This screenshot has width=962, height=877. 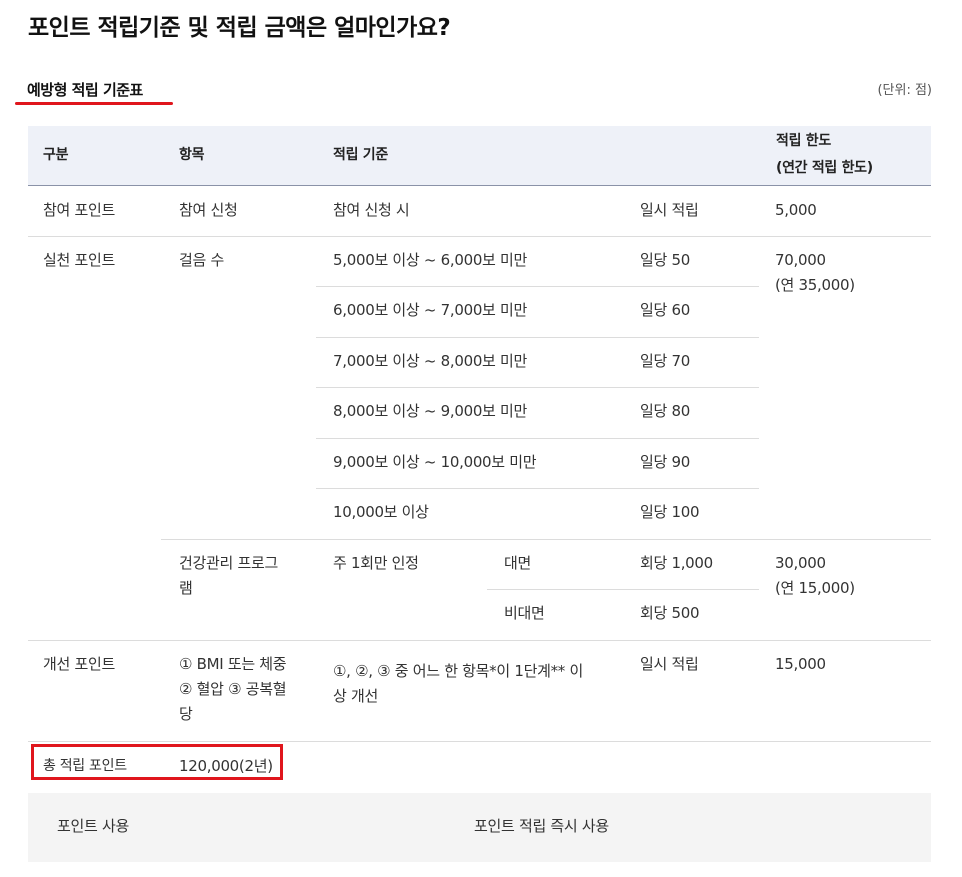 I want to click on usage-label: 포인트 사용, so click(x=93, y=826).